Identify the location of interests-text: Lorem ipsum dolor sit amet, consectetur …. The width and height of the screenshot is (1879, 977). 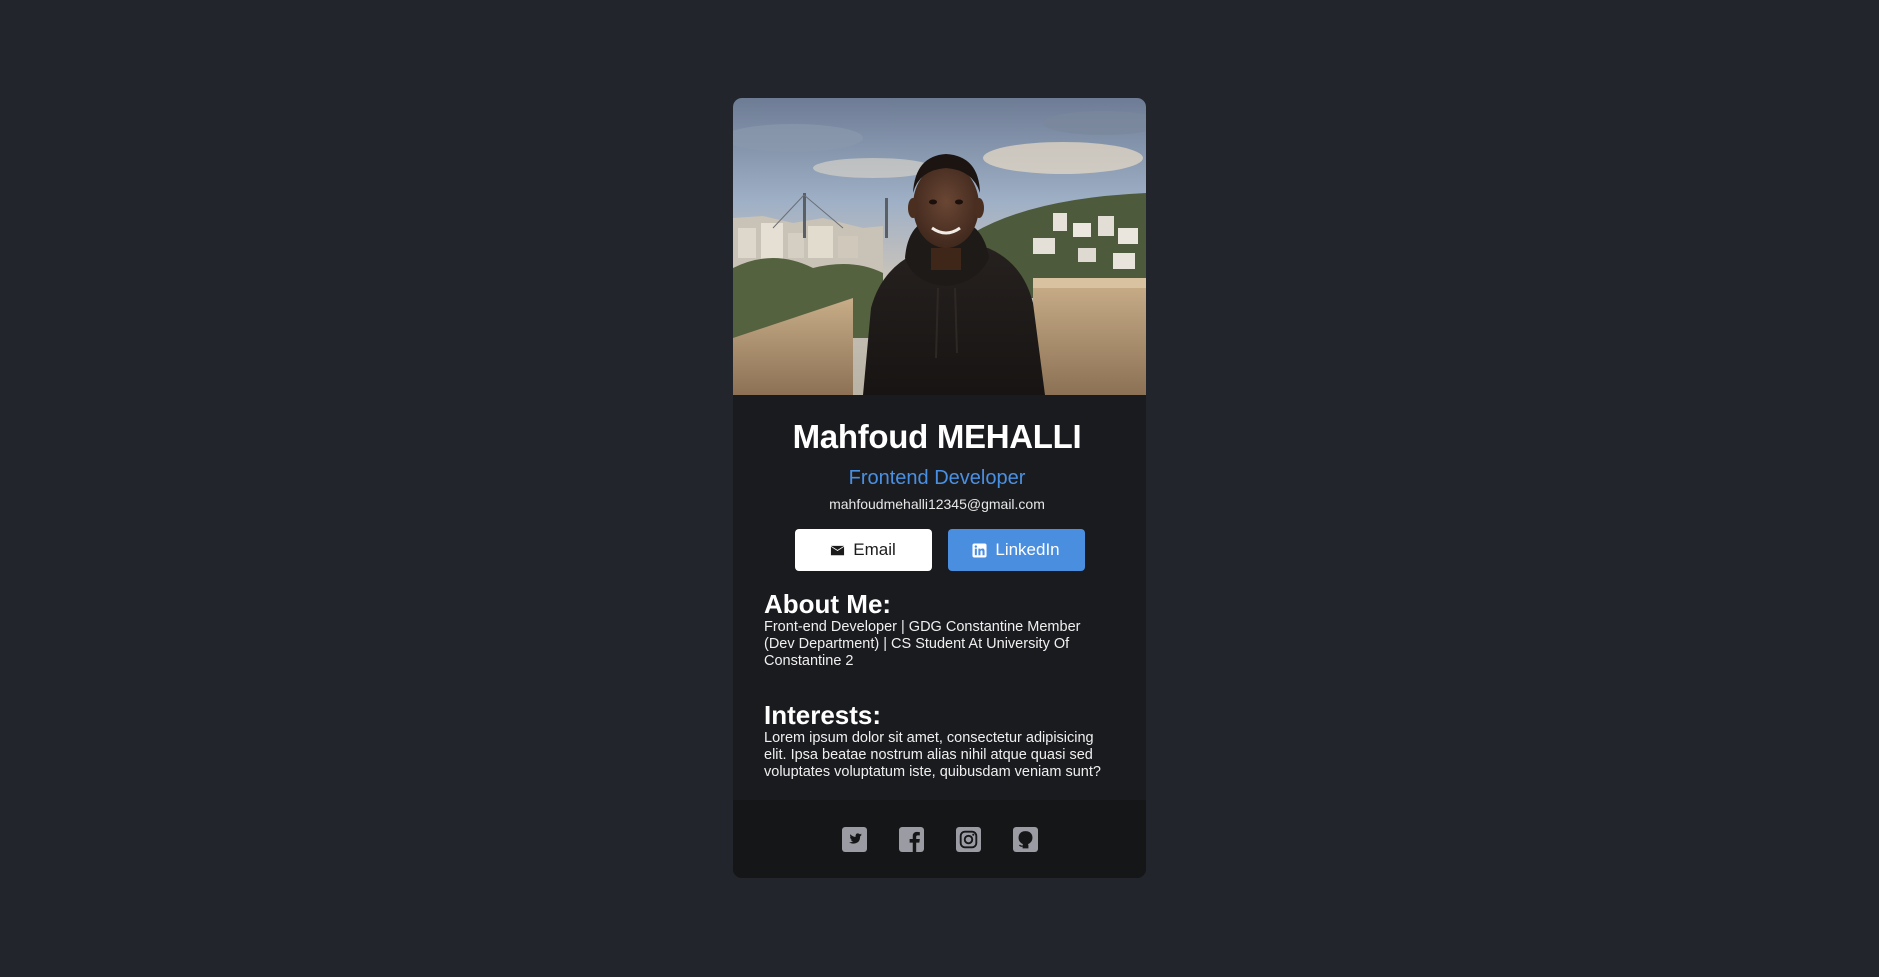
(932, 755).